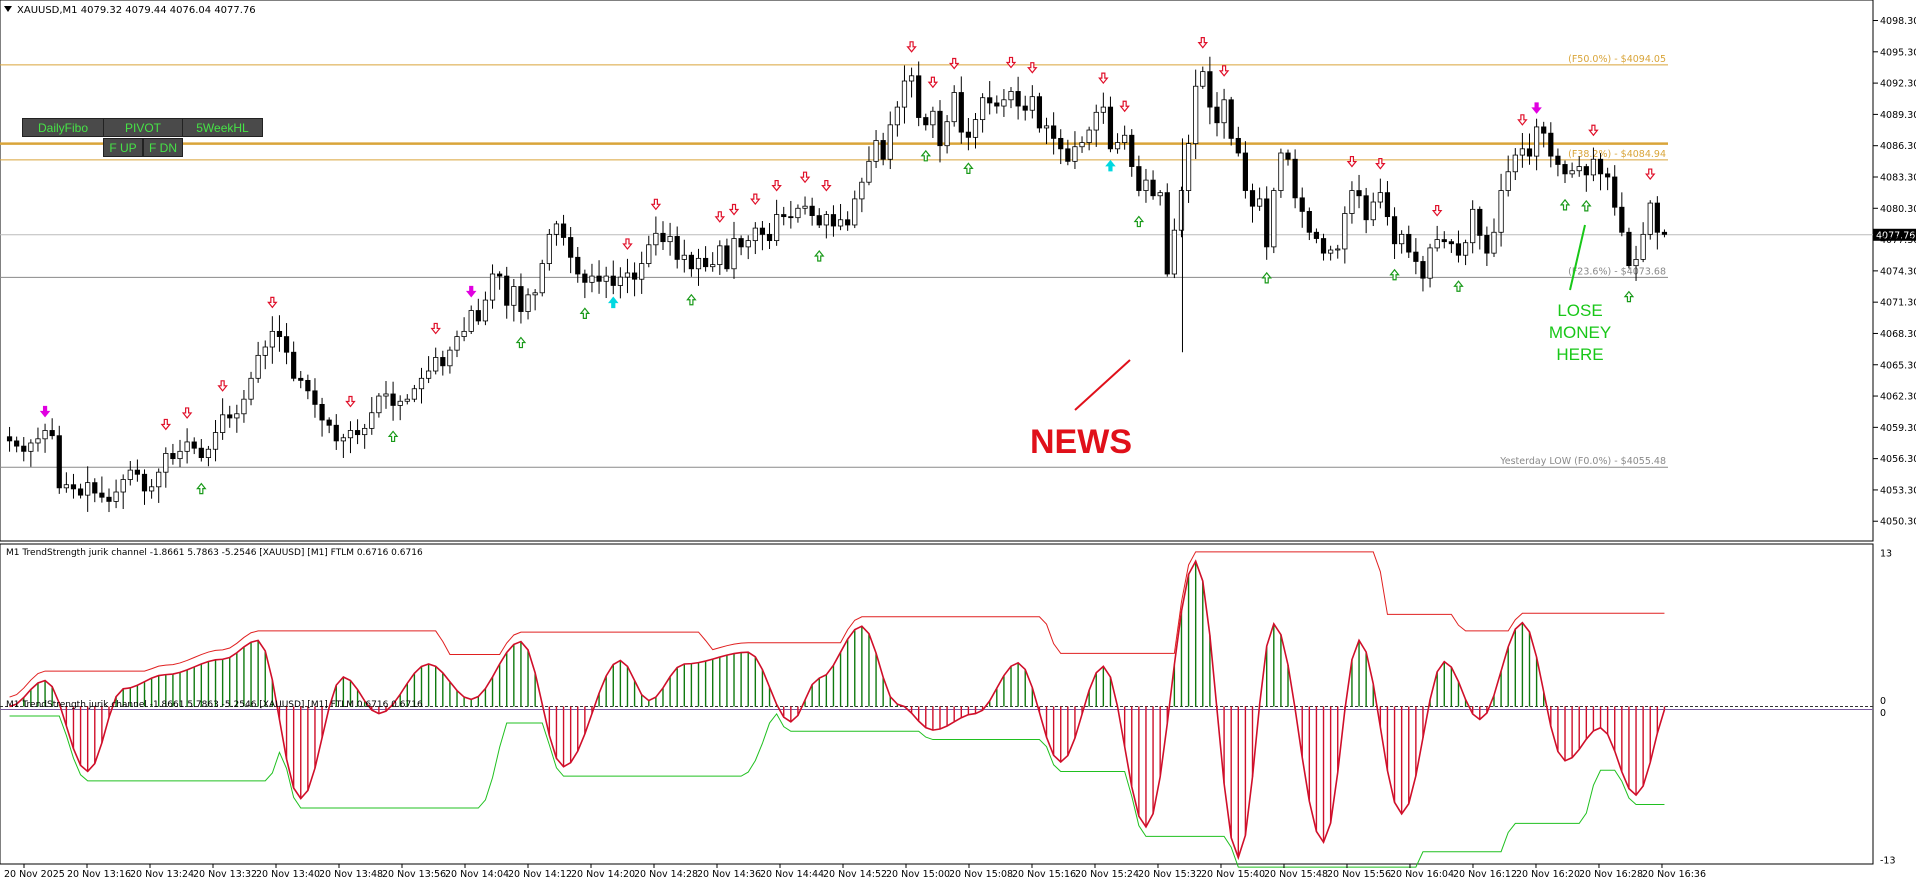  Describe the element at coordinates (918, 874) in the screenshot. I see `time-tick-label: 20 Nov 15:00` at that location.